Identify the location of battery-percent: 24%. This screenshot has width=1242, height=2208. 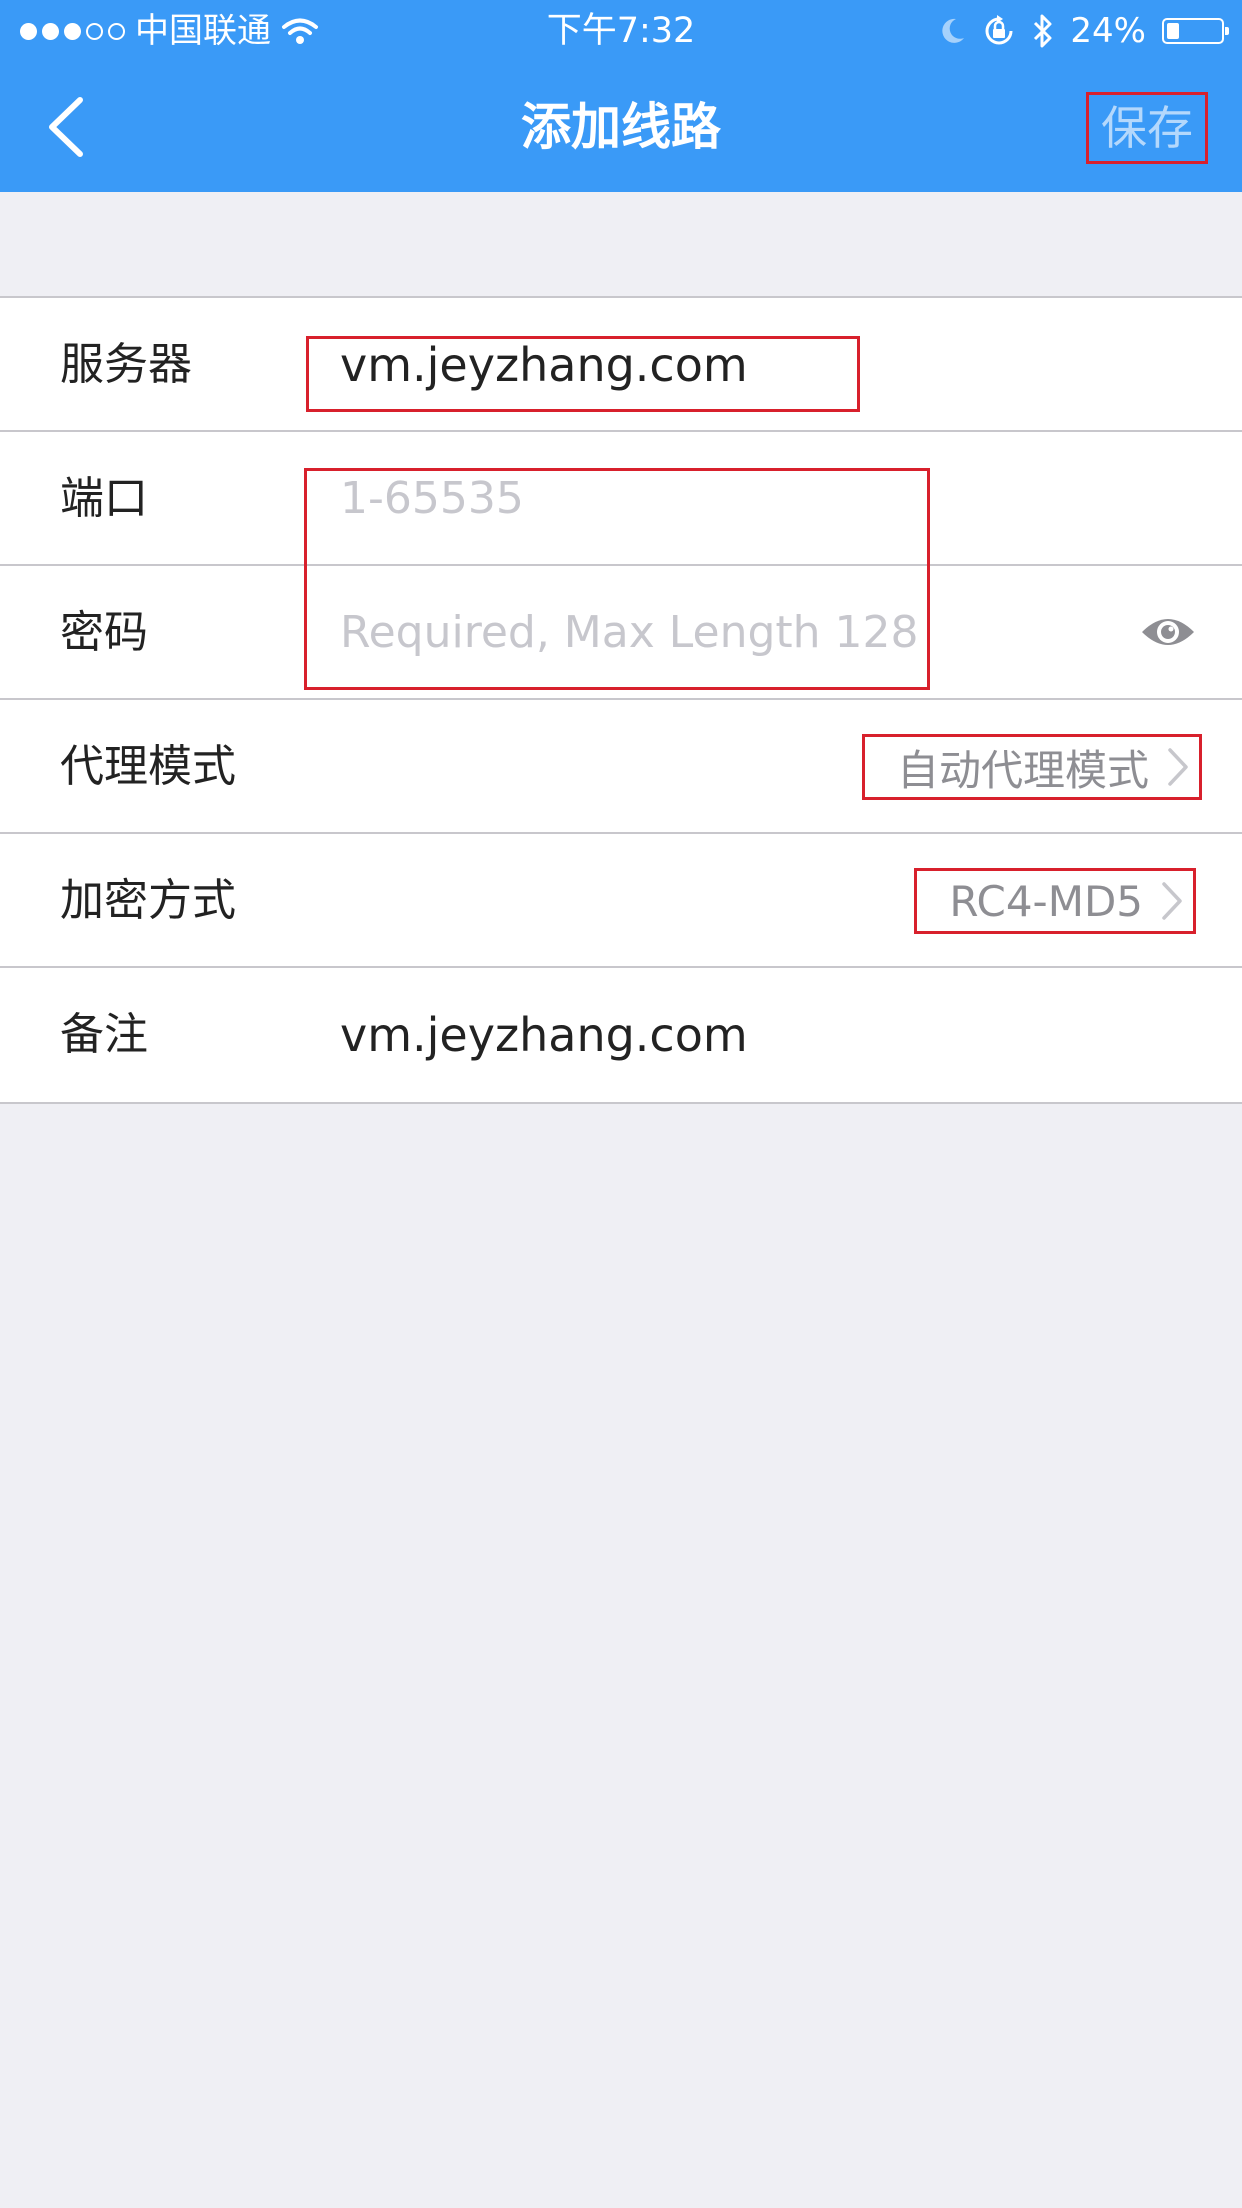
(1108, 31).